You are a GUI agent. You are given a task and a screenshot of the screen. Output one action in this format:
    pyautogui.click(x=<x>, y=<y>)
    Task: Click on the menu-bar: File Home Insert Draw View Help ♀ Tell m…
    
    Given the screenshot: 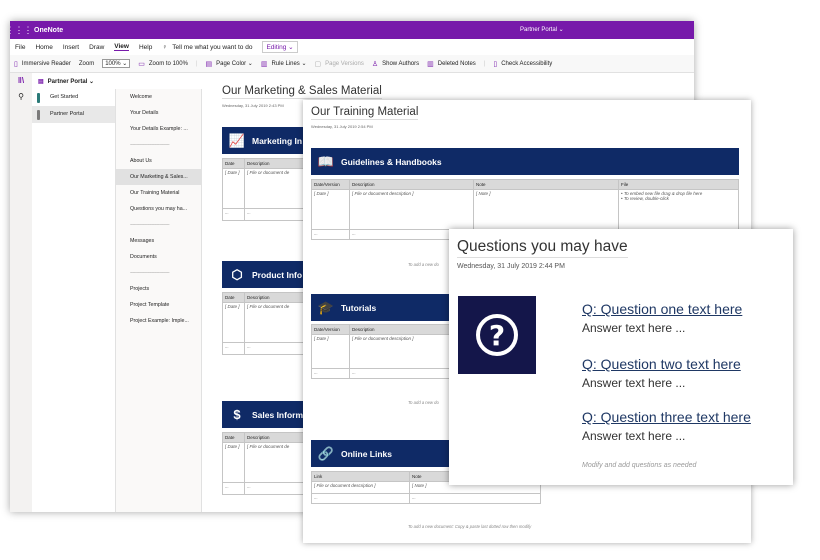 What is the action you would take?
    pyautogui.click(x=352, y=47)
    